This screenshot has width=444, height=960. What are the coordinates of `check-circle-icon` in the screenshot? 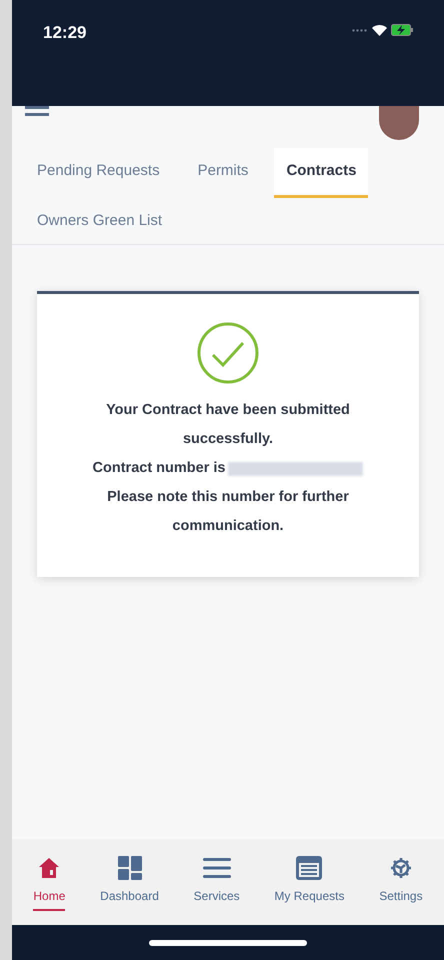 It's located at (228, 353).